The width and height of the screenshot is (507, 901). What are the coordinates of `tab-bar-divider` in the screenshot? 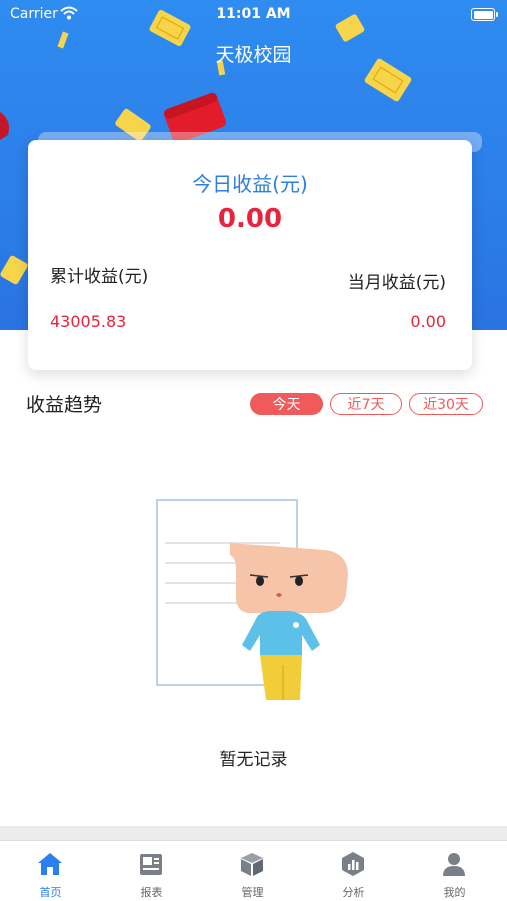 It's located at (253, 833).